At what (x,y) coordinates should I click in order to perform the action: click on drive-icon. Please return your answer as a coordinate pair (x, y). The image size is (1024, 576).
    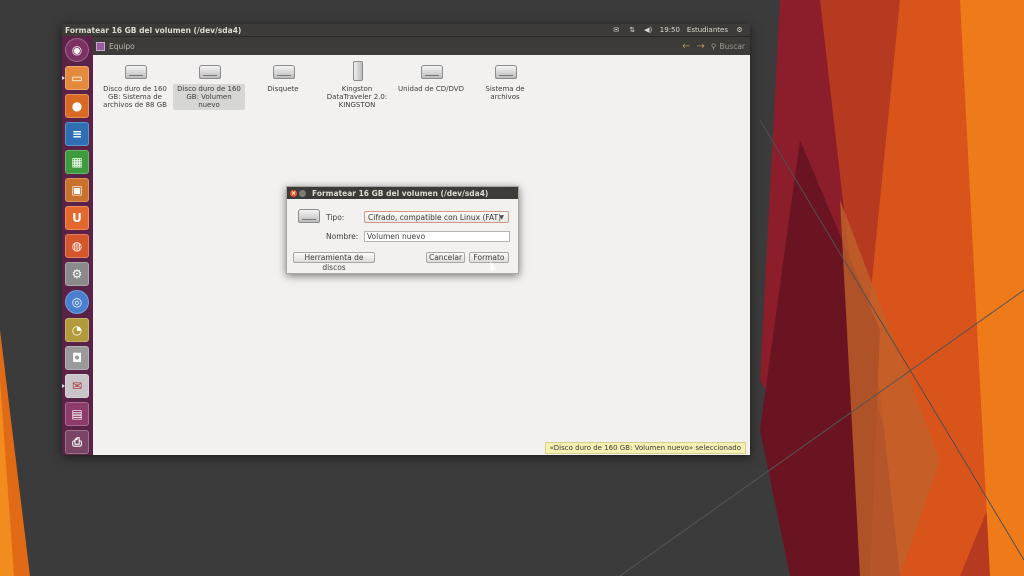
    Looking at the image, I should click on (309, 215).